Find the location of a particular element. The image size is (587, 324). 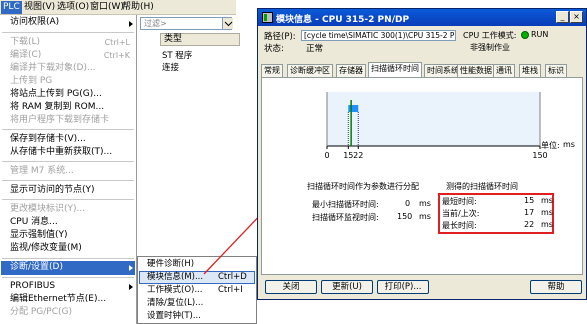

tab-strip: 常规 诊断缓冲区 存储器 扫描循环时间 时间系统 性能数据 通讯 堆栈 标识 is located at coordinates (422, 69).